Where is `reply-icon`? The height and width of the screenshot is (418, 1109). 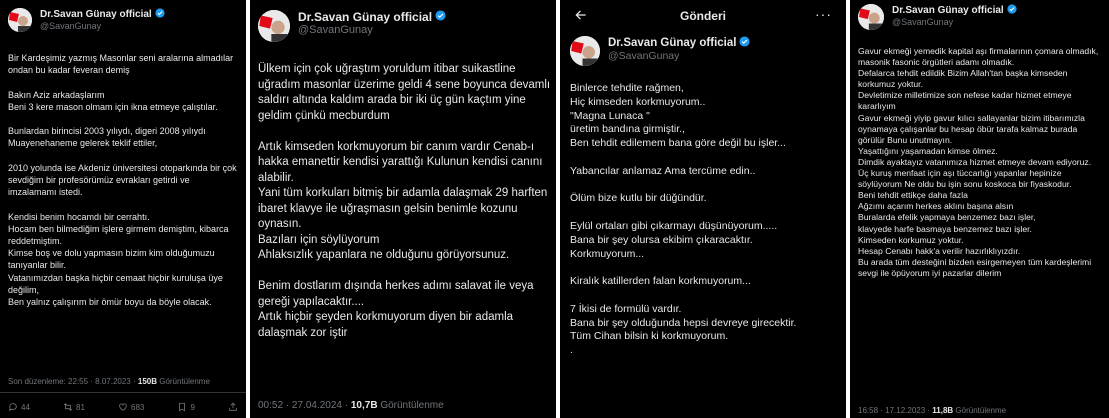
reply-icon is located at coordinates (13, 407).